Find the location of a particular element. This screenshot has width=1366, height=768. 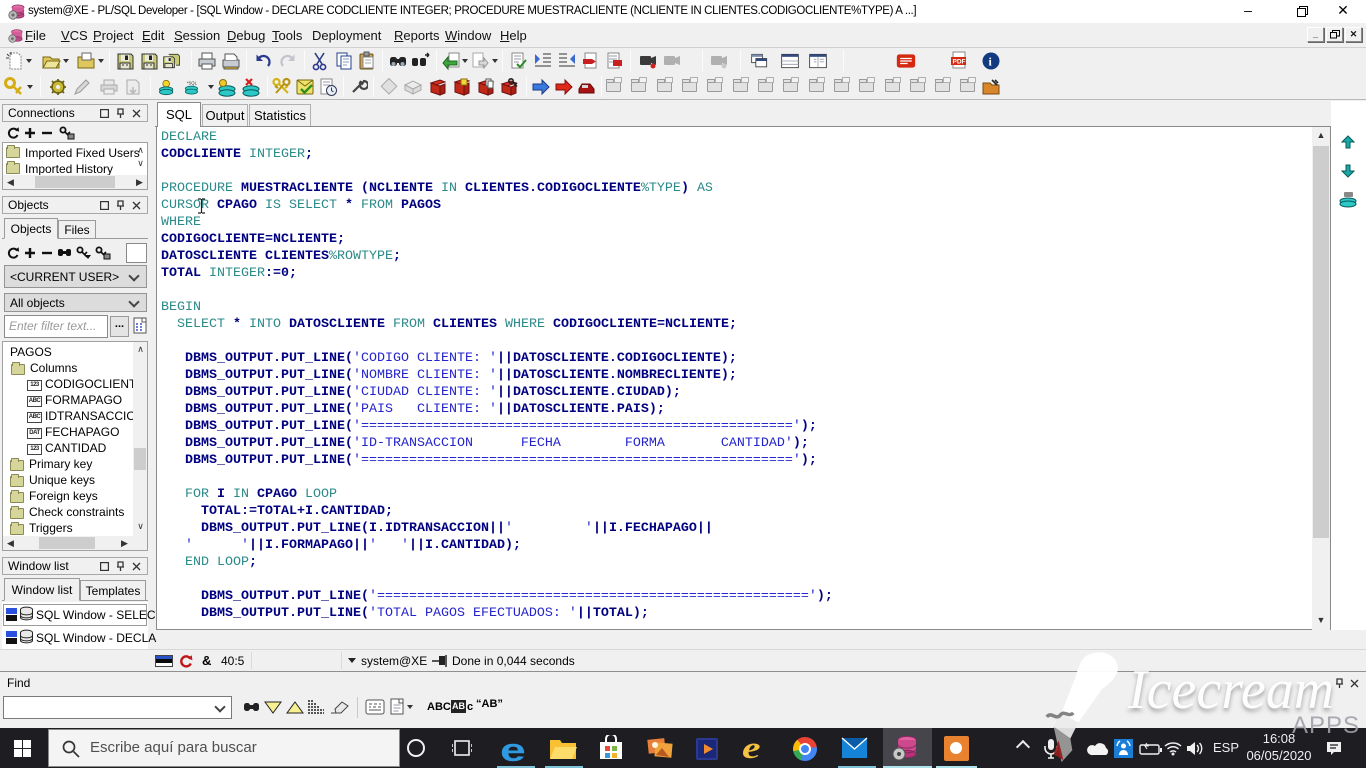

svg-text: PDF is located at coordinates (959, 62).